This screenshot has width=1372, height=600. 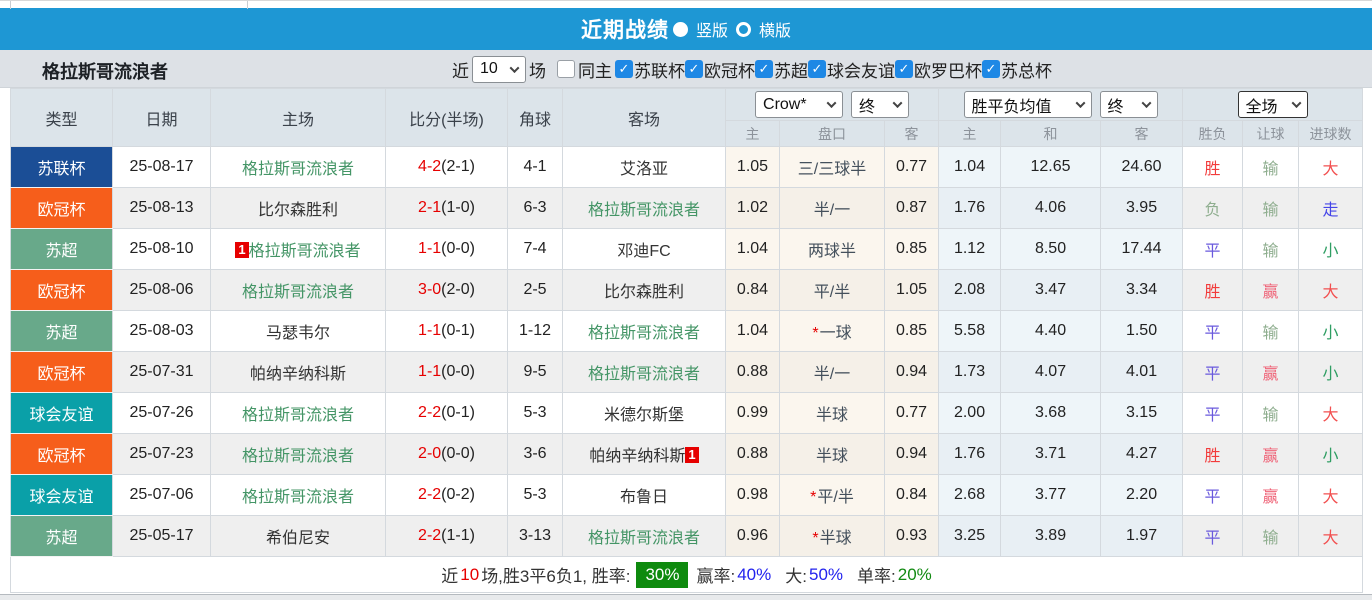 I want to click on odds-state-select: 终, so click(x=880, y=104).